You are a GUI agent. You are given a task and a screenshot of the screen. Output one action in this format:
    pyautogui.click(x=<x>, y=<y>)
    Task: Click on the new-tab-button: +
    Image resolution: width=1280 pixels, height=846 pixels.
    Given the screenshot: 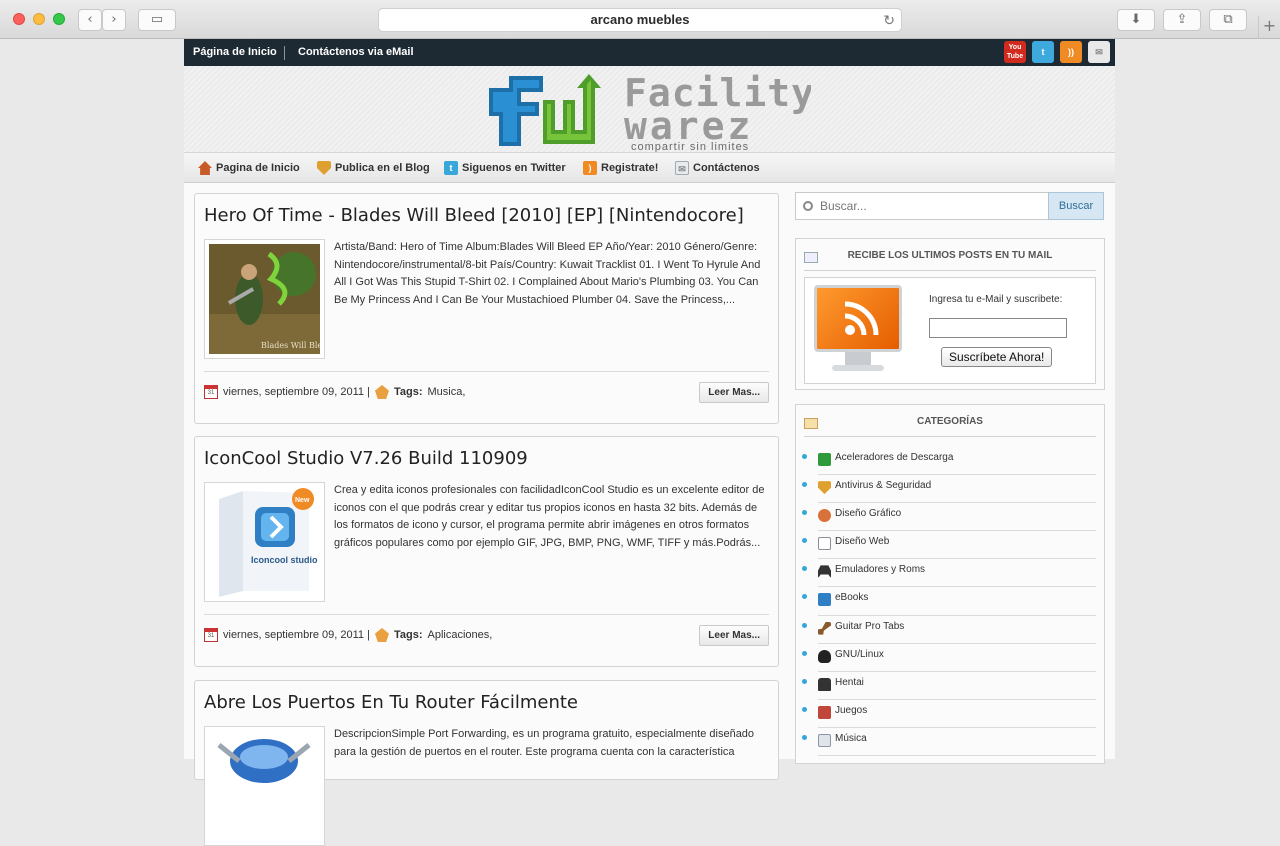 What is the action you would take?
    pyautogui.click(x=1269, y=27)
    